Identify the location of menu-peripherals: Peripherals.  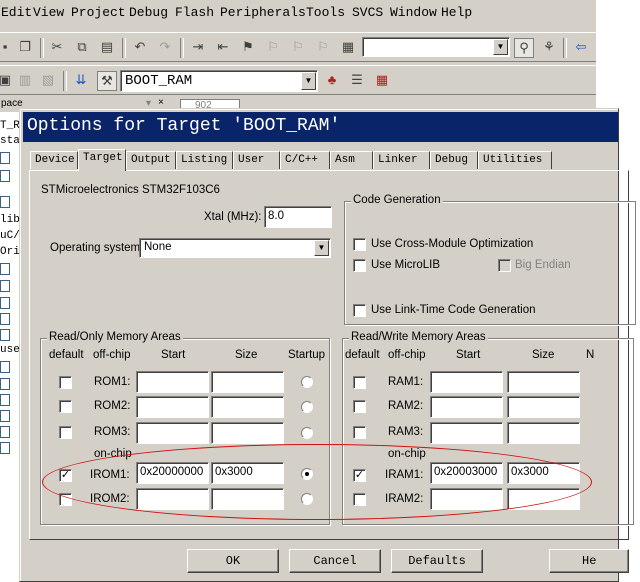
(263, 12).